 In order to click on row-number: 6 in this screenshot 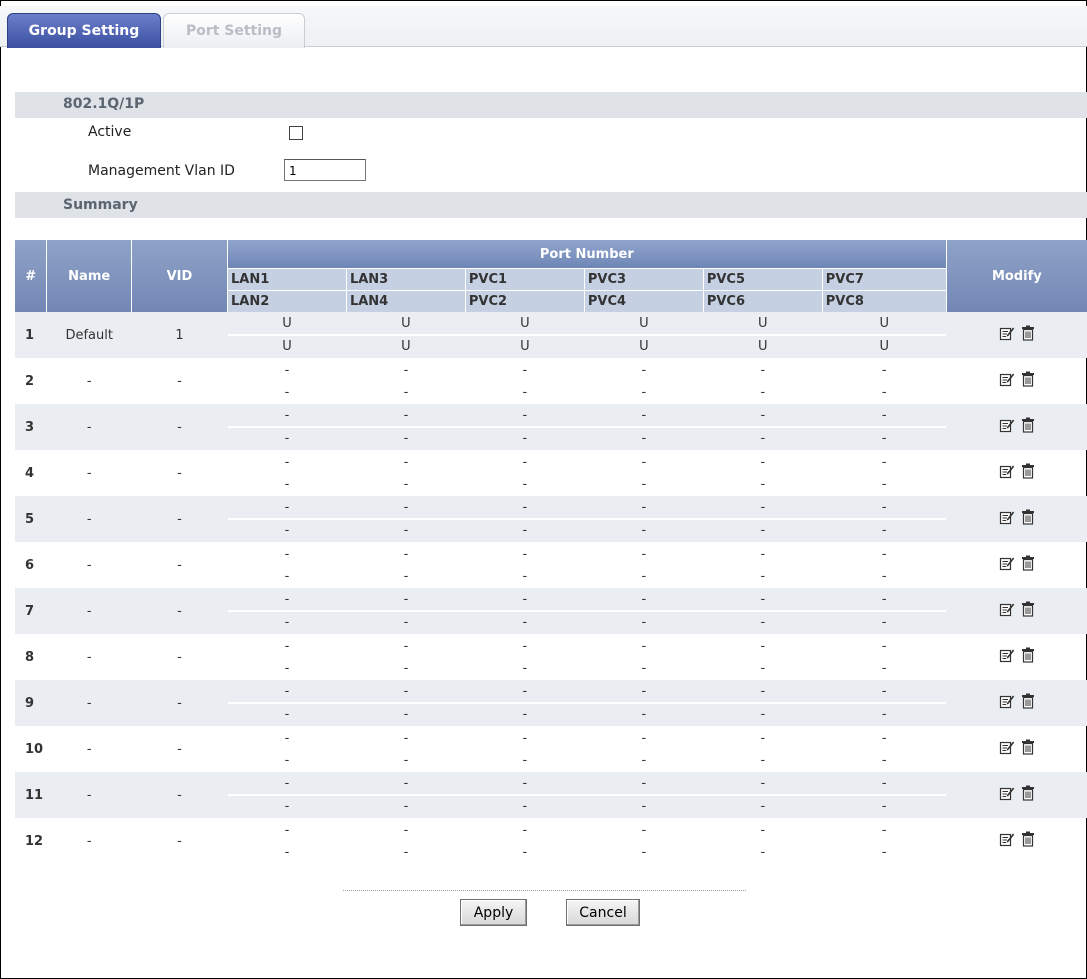, I will do `click(30, 565)`.